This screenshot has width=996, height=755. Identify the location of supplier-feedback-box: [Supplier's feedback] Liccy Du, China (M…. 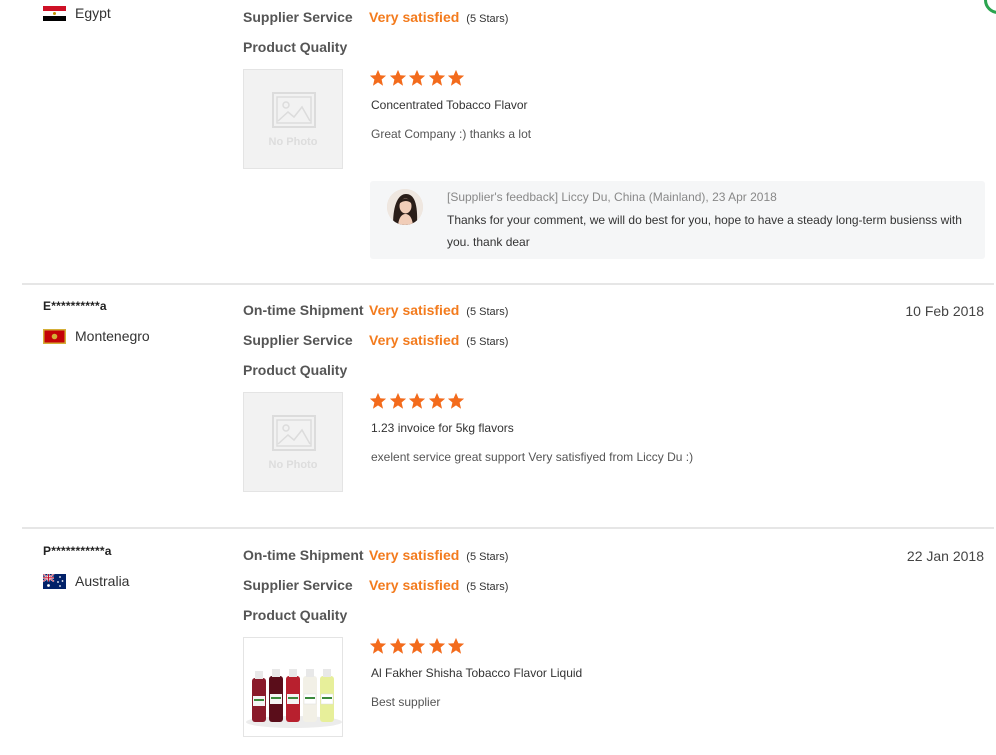
(677, 220).